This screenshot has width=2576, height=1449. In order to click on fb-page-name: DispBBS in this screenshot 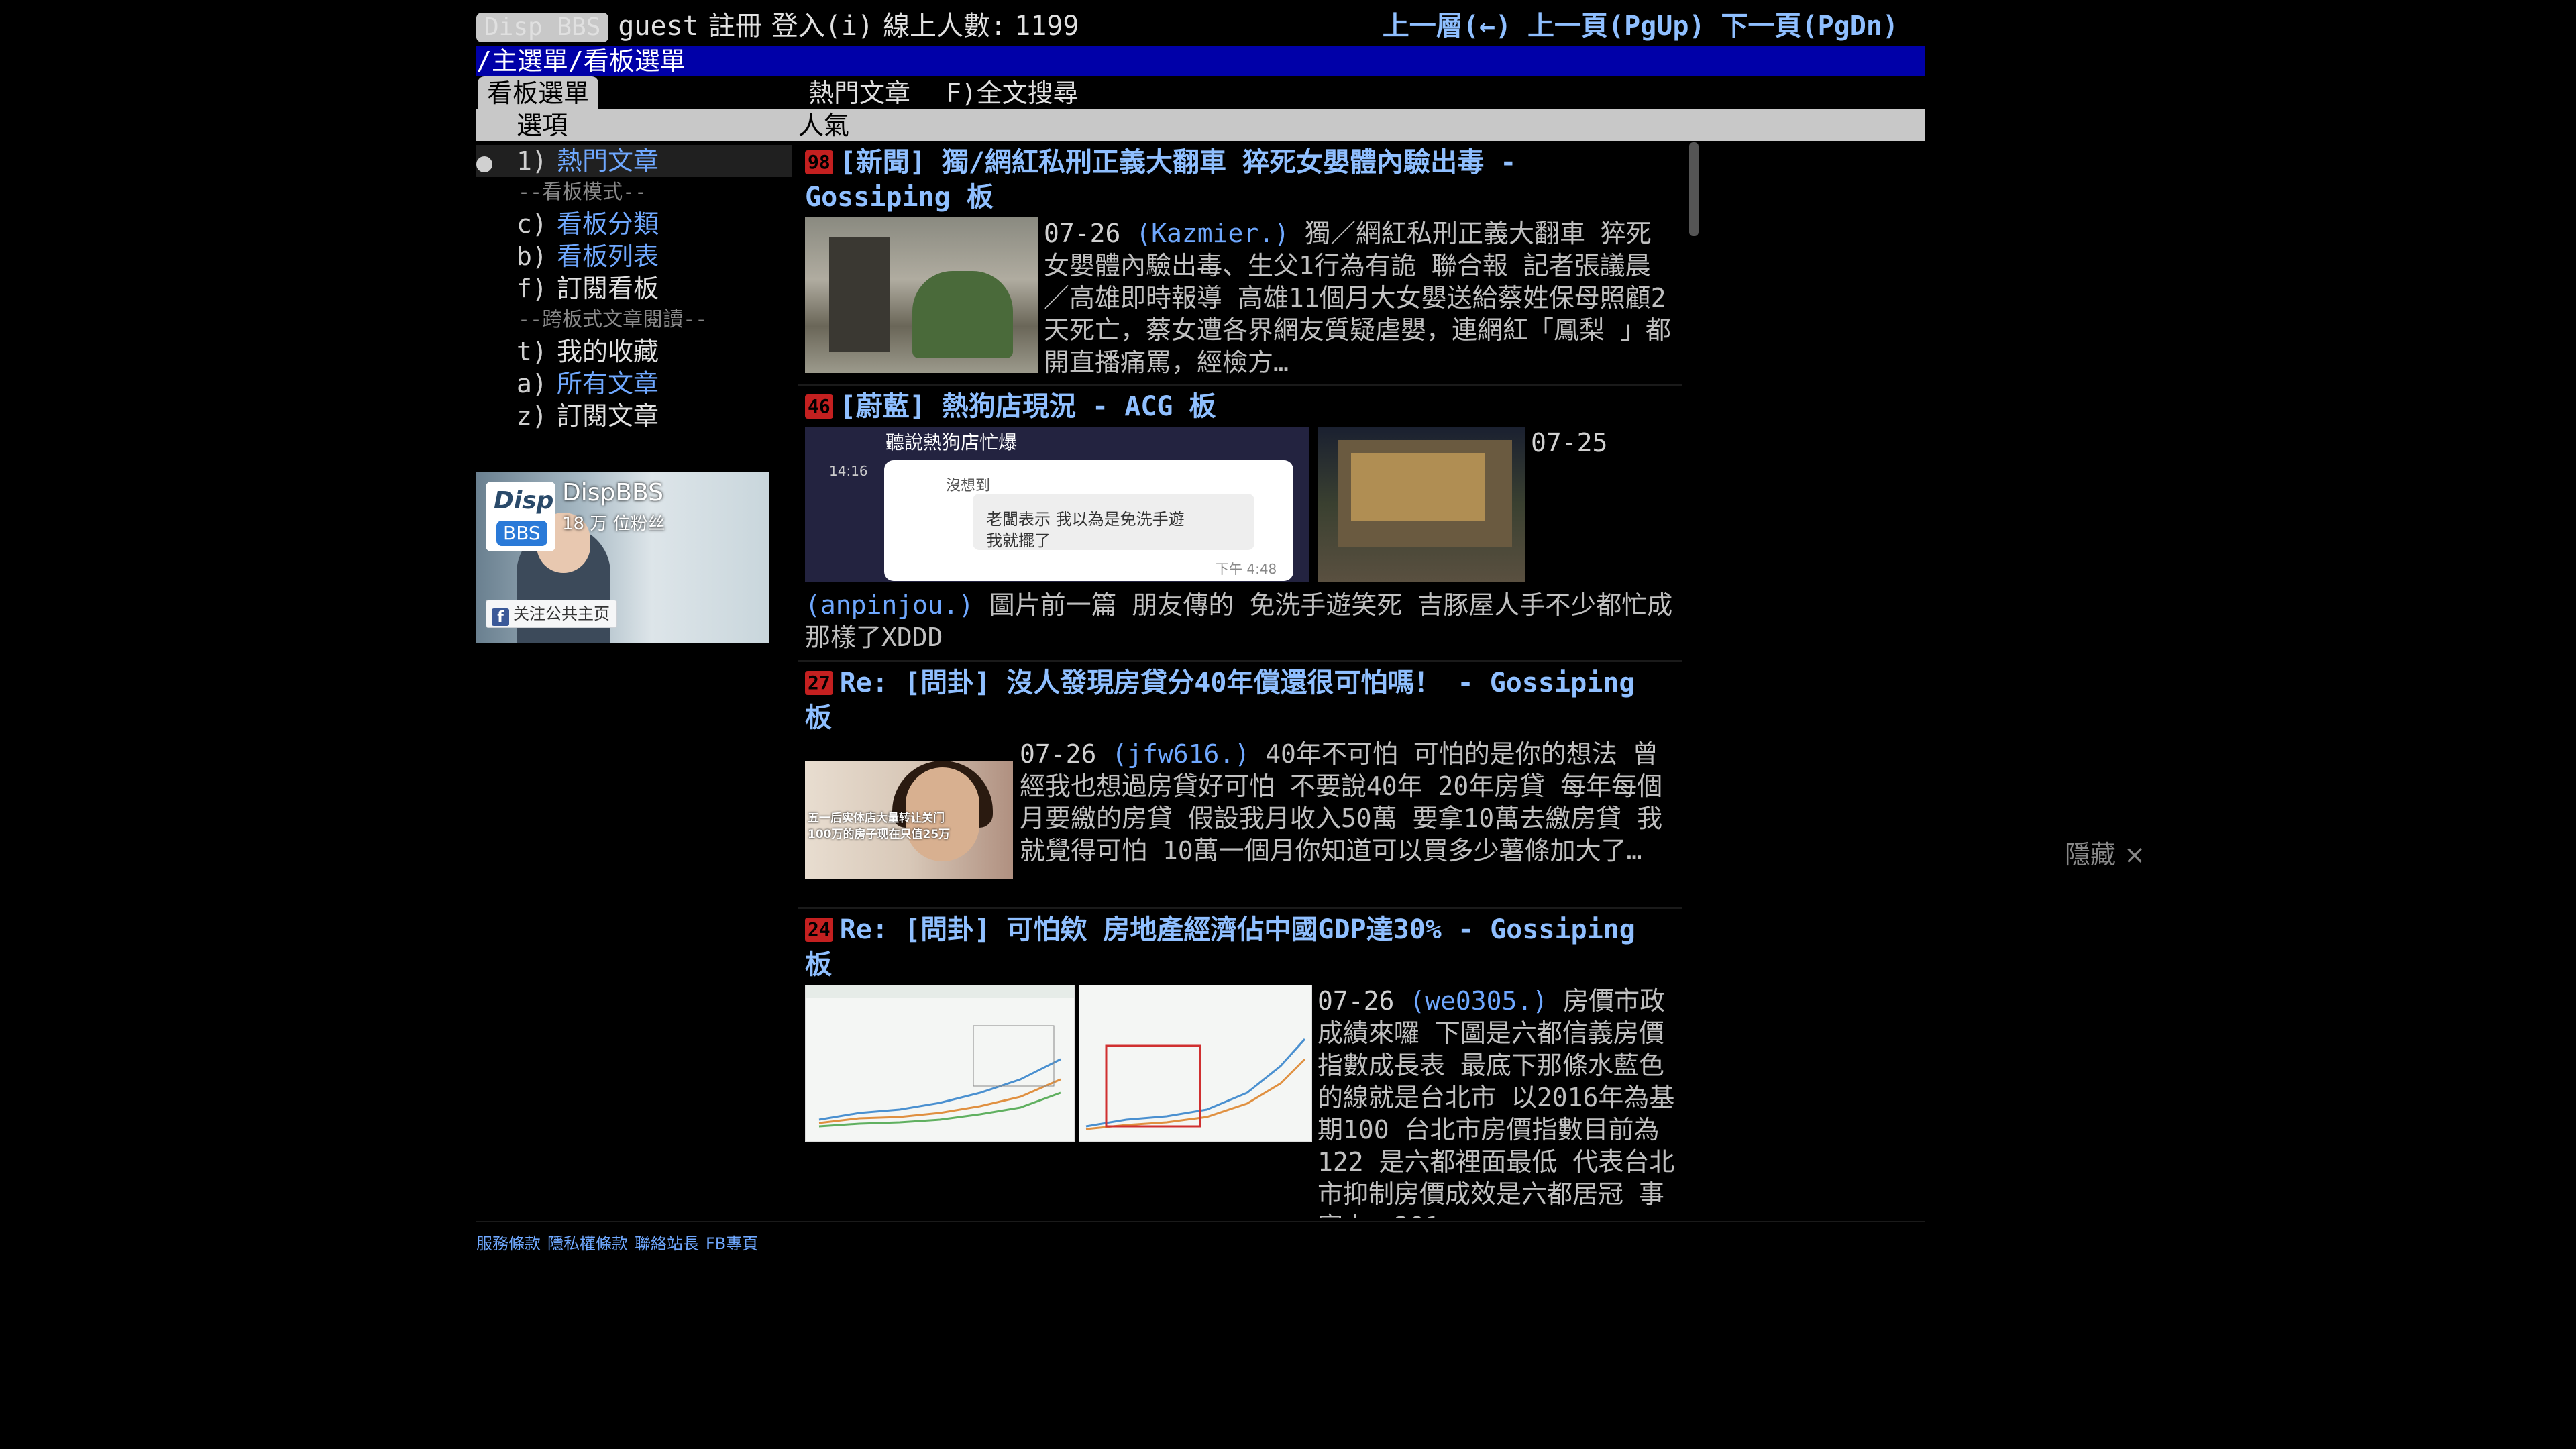, I will do `click(612, 492)`.